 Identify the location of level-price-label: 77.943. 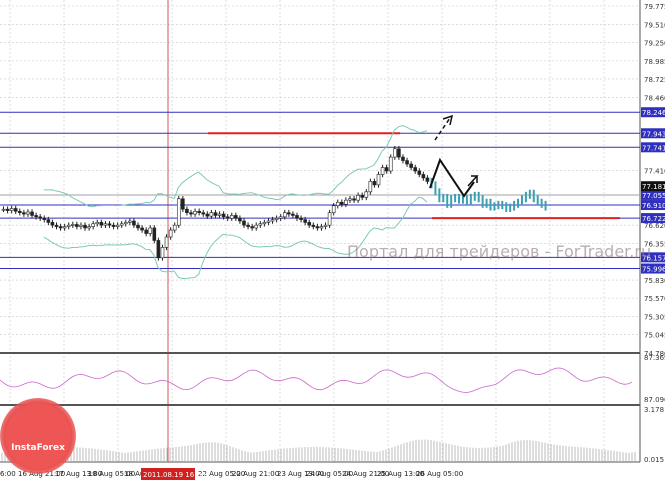
(653, 134).